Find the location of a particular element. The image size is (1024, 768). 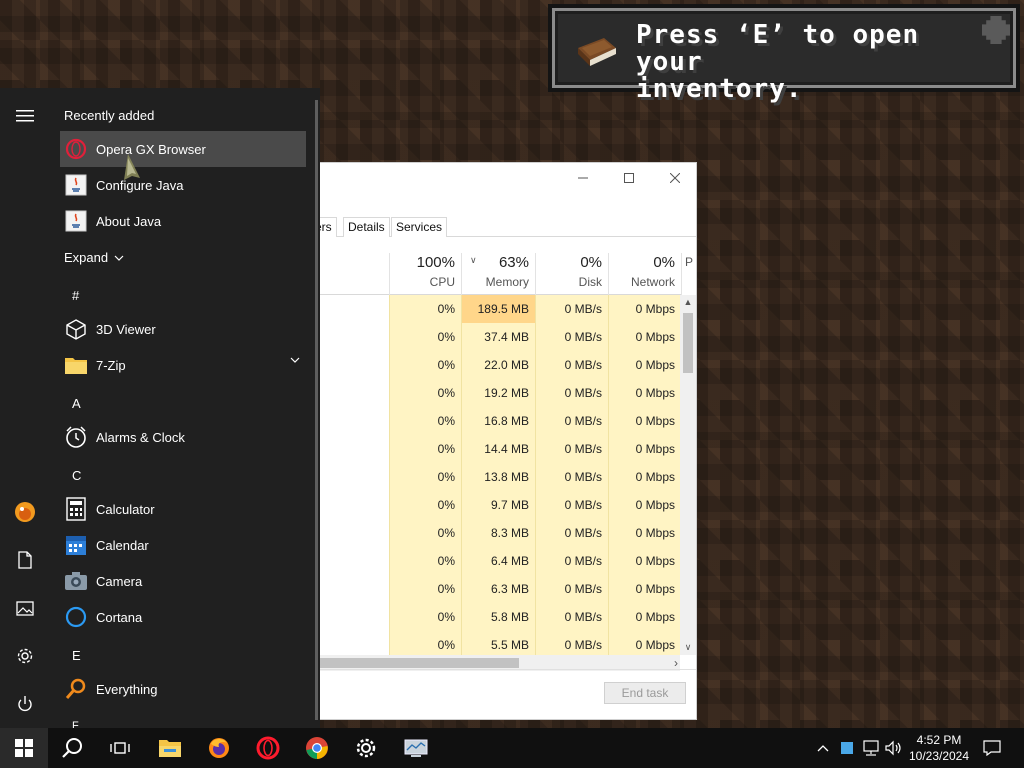

table-row: 0% 189.5 MB 0 MB/s 0 Mbps is located at coordinates (493, 309).